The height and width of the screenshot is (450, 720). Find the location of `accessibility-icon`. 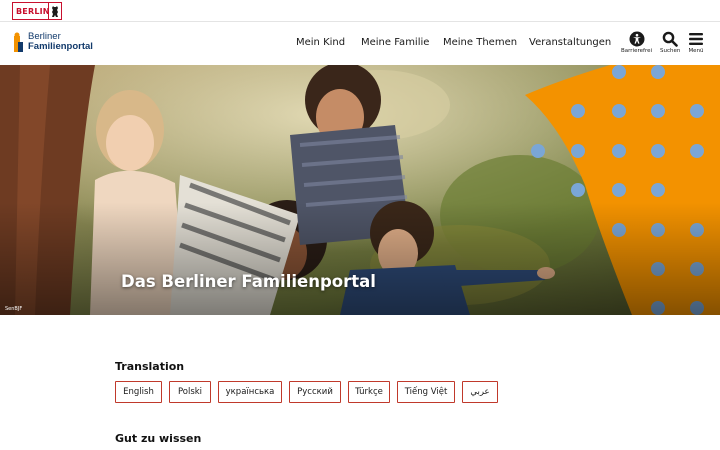

accessibility-icon is located at coordinates (636, 39).